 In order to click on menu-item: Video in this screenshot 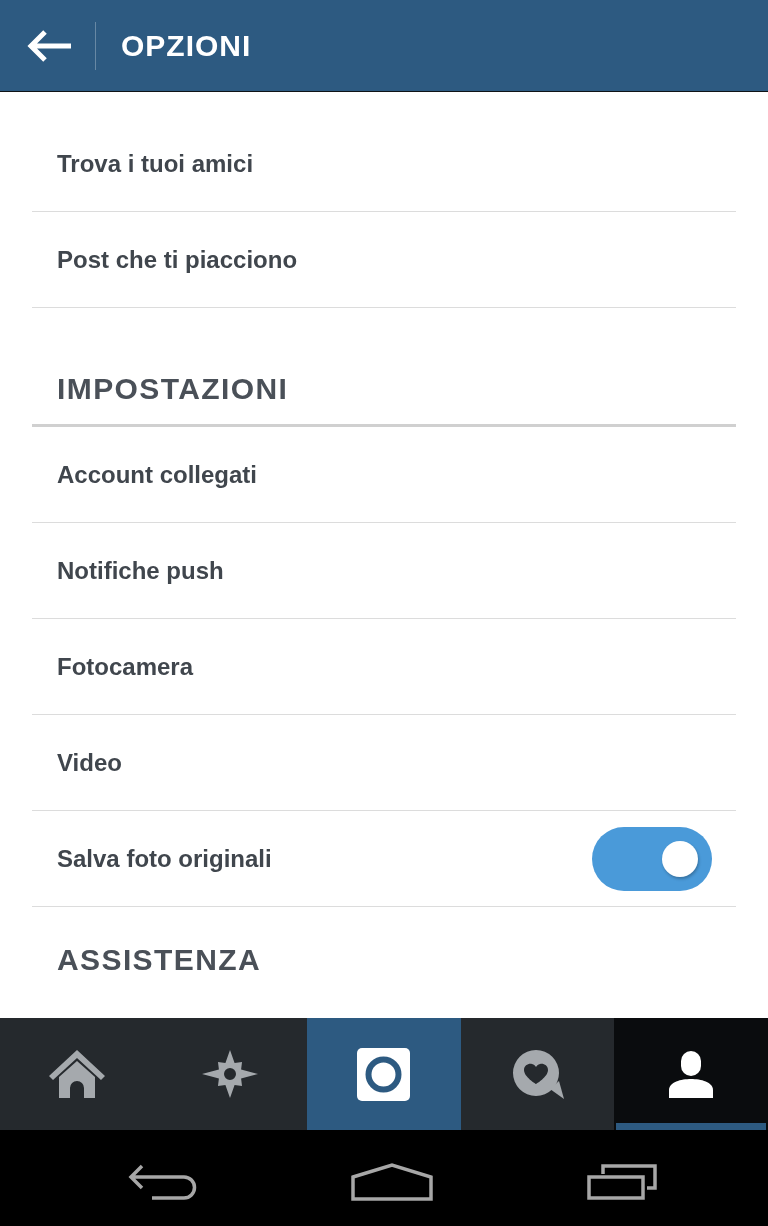, I will do `click(384, 763)`.